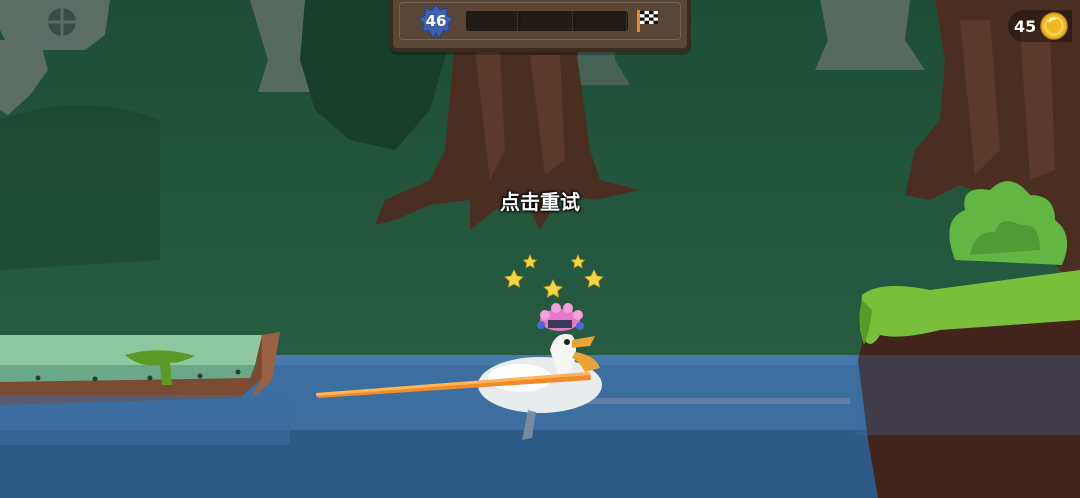  I want to click on tap-to-retry-prompt: 点击重试, so click(540, 200).